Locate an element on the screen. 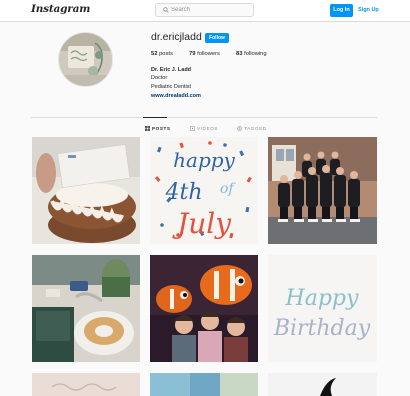 This screenshot has width=410, height=396. post-bundt-cake is located at coordinates (86, 190).